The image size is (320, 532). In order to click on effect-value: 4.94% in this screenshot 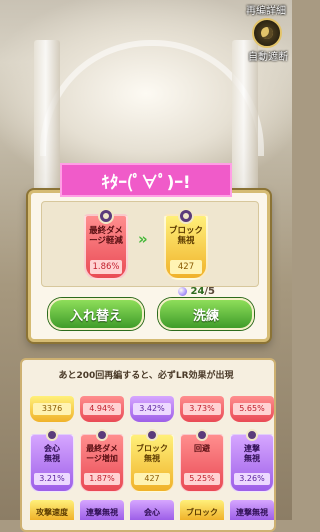, I will do `click(102, 409)`.